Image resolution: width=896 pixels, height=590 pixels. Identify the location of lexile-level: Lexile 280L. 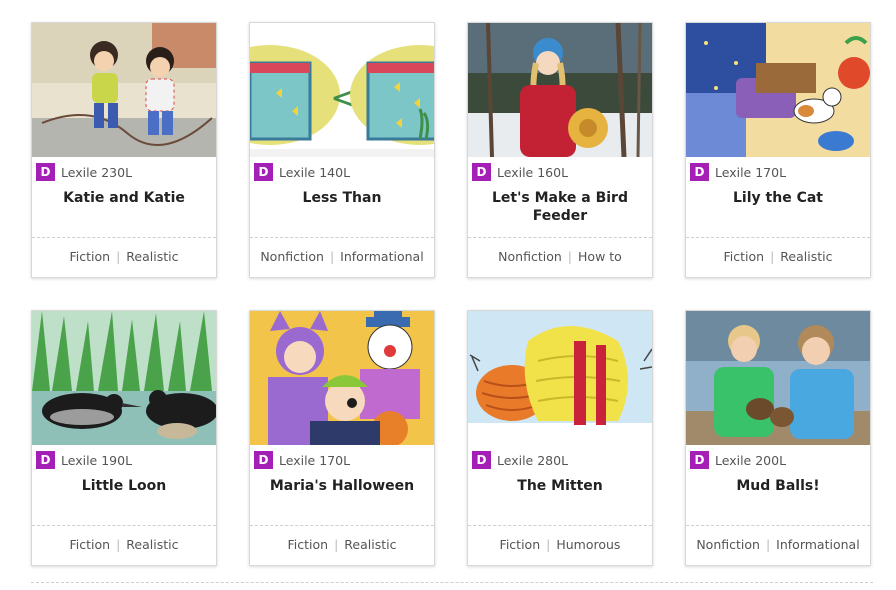
(533, 460).